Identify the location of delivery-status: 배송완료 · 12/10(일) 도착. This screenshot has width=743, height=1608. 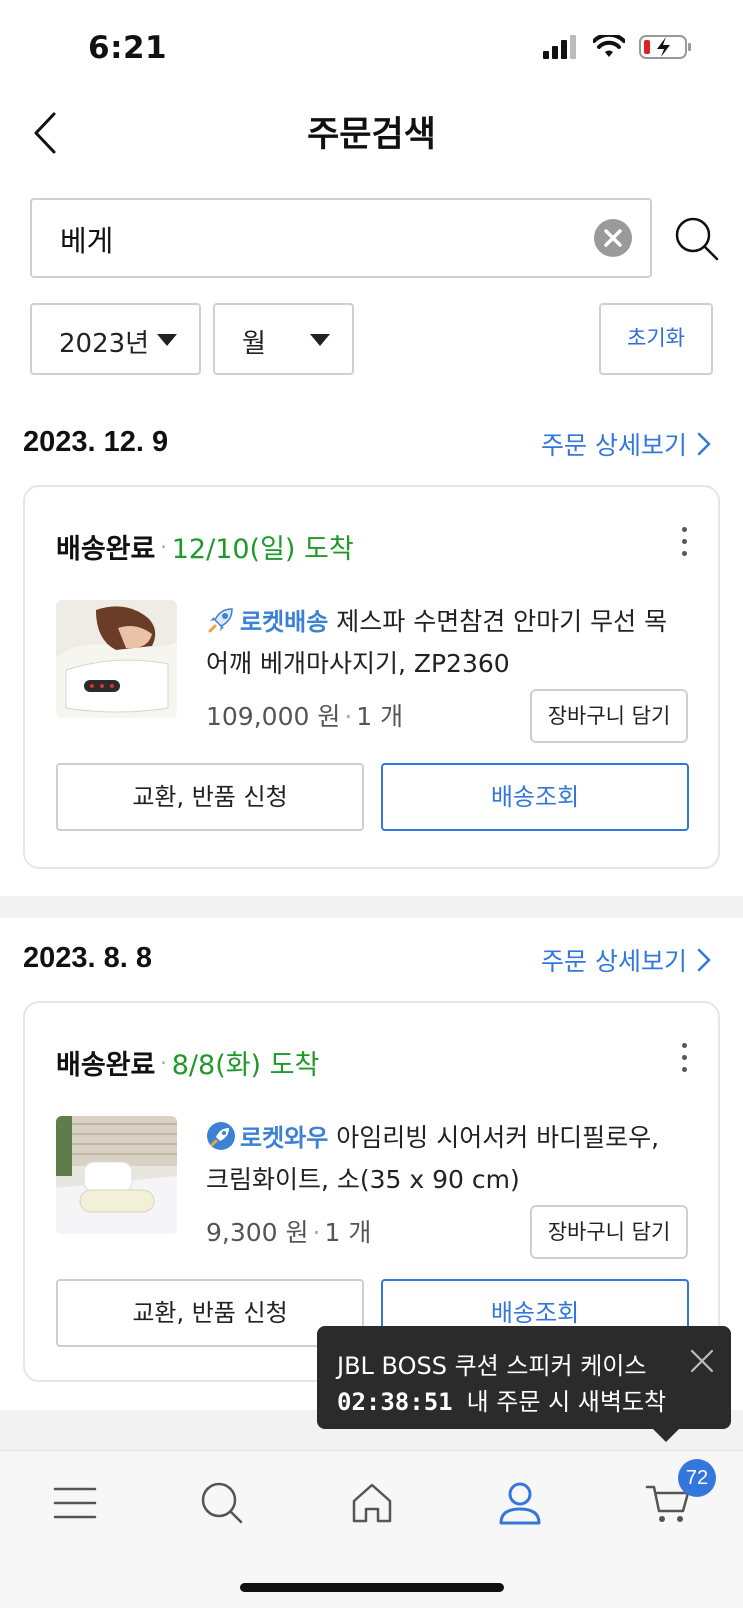
(205, 546).